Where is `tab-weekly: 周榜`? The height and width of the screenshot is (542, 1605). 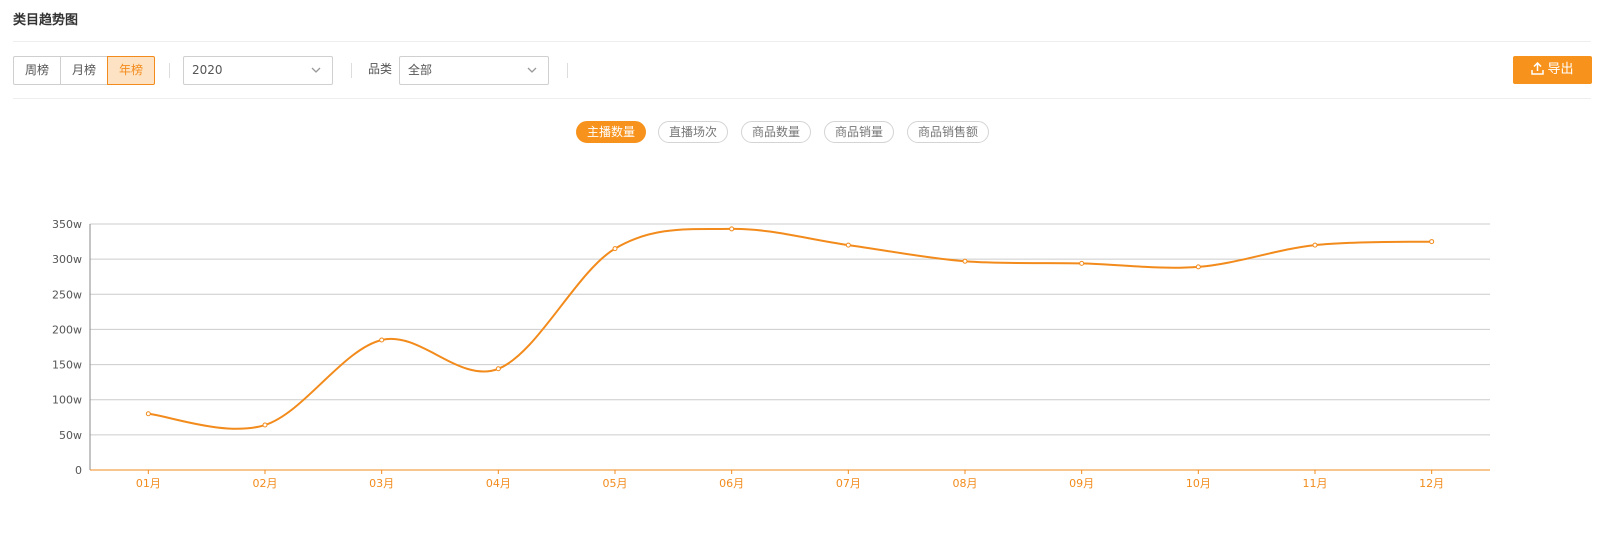 tab-weekly: 周榜 is located at coordinates (37, 70).